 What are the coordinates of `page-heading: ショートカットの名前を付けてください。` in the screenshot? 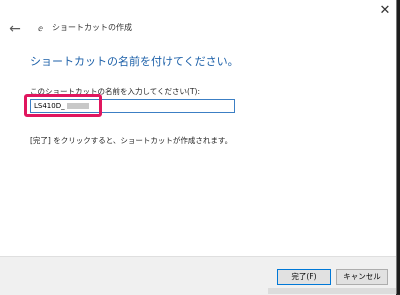 It's located at (134, 61).